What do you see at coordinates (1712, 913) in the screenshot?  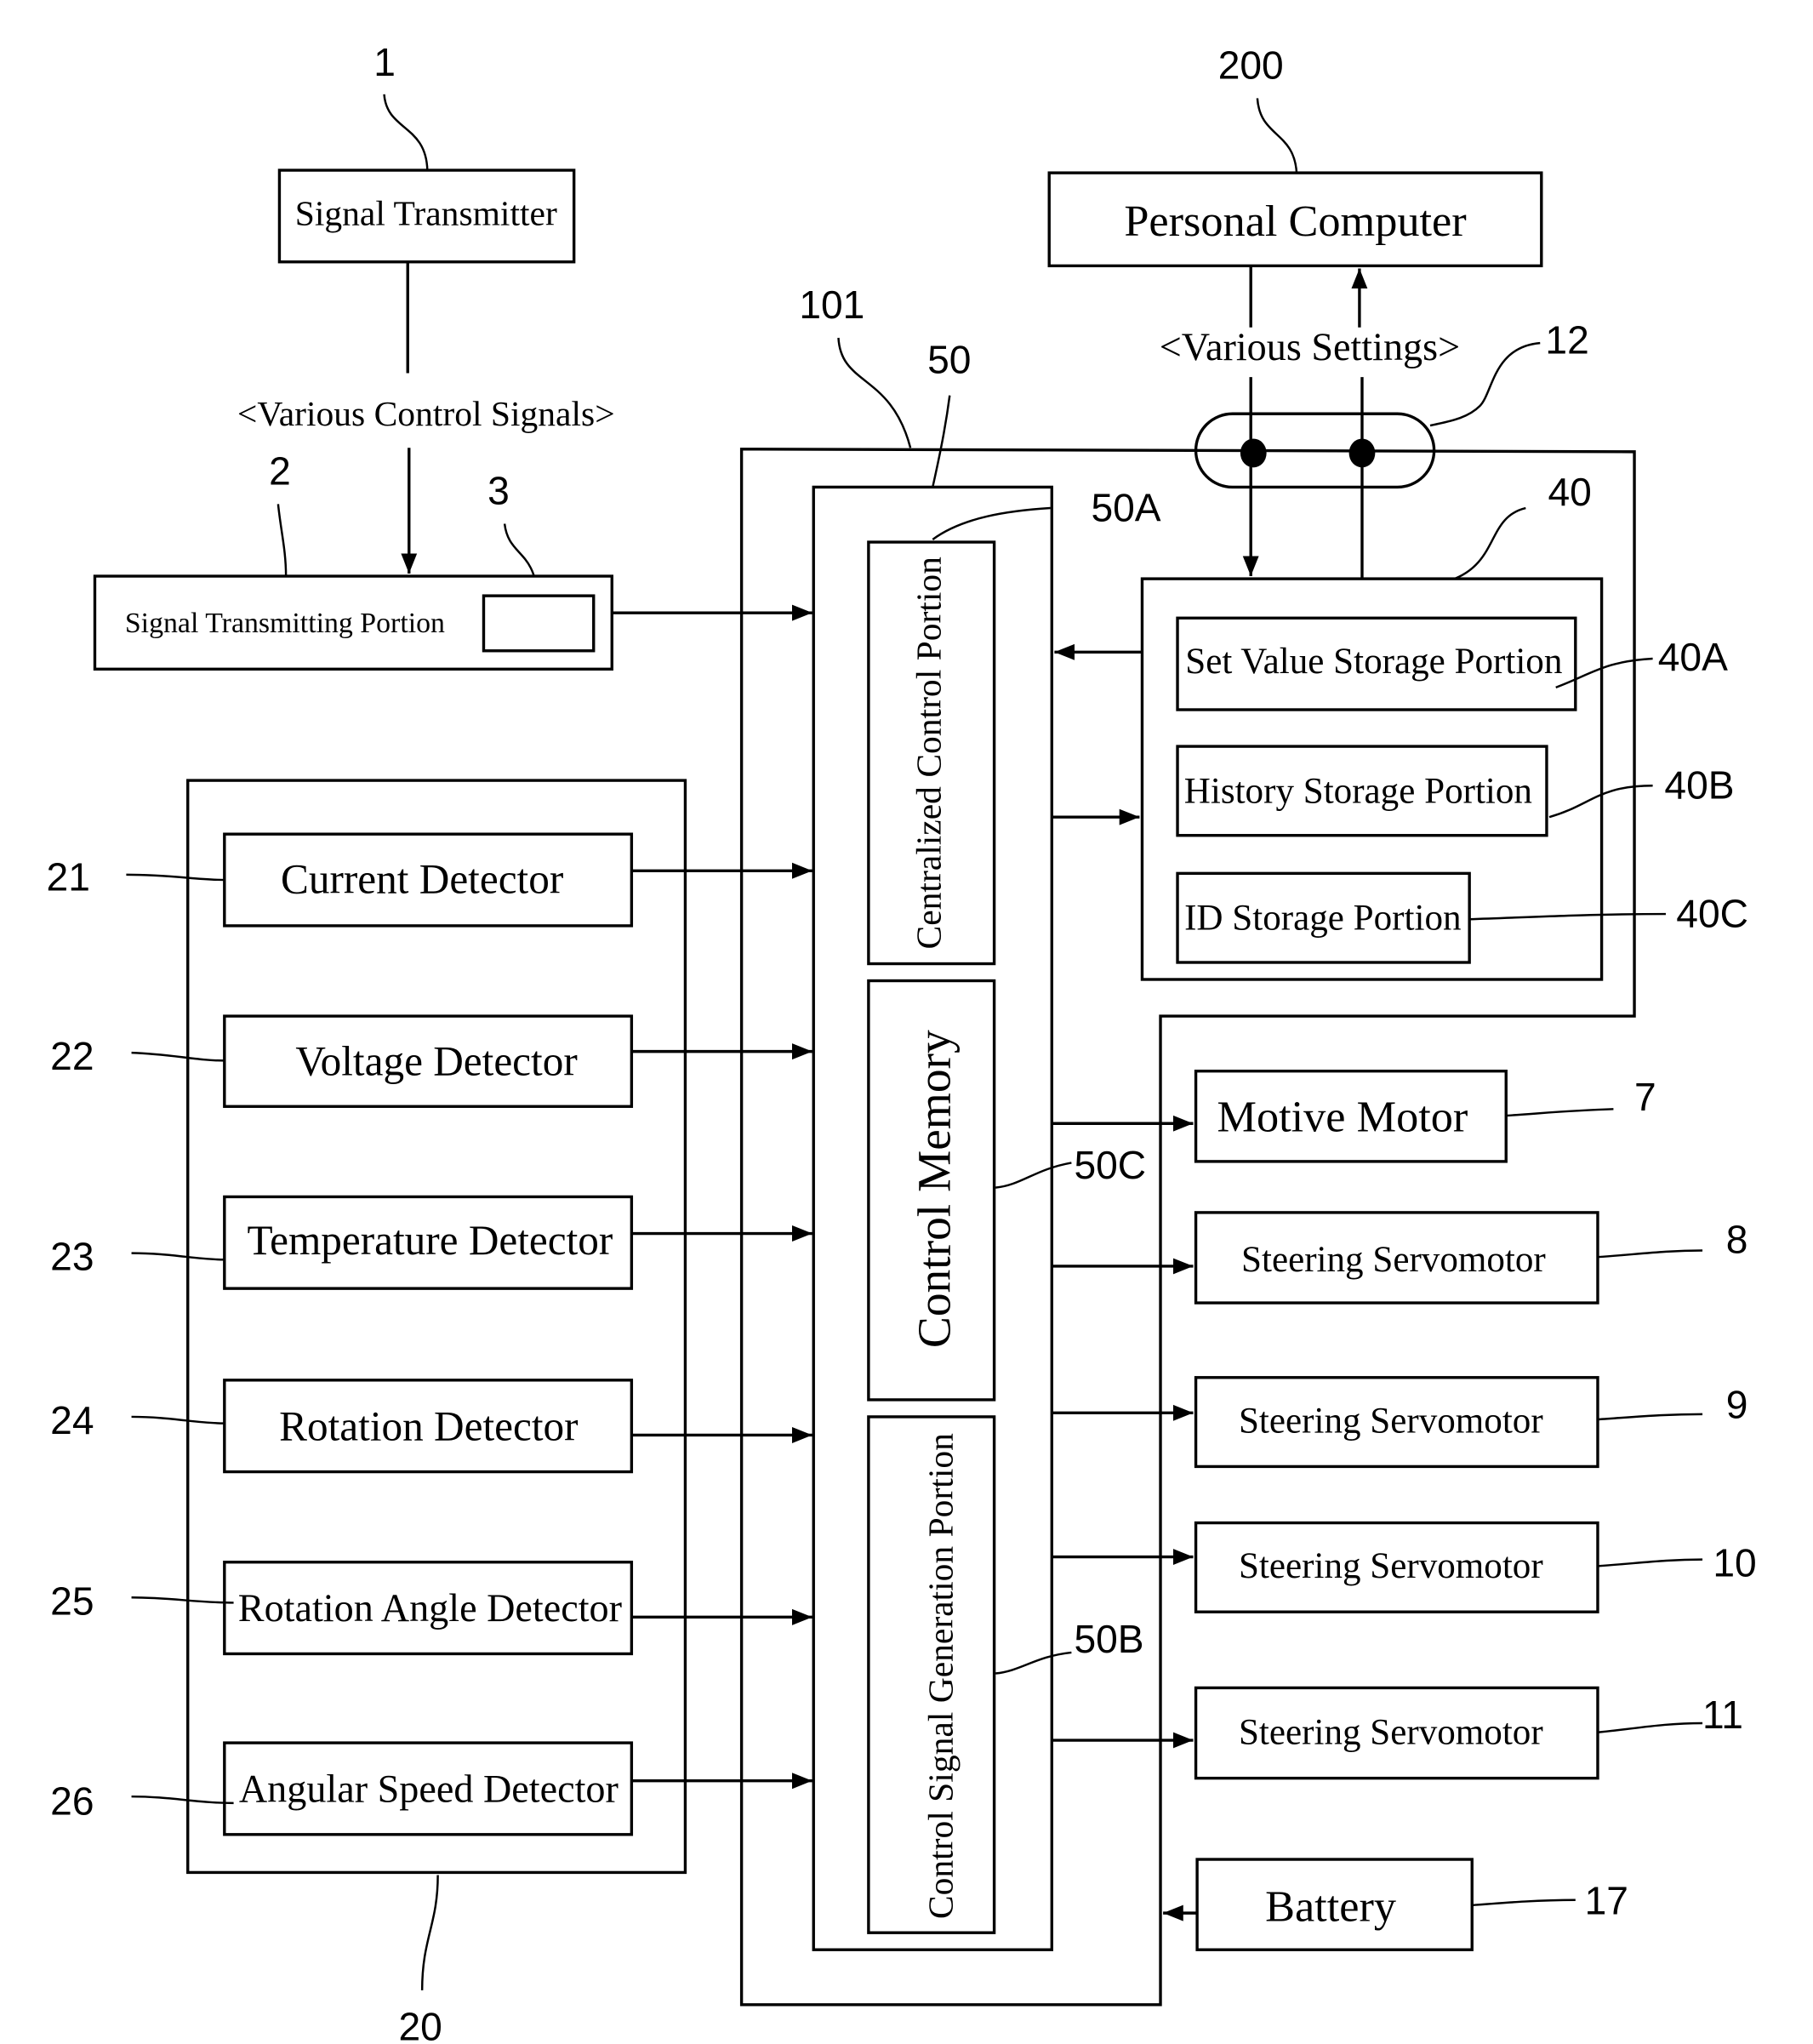 I see `ref-40c: 40C` at bounding box center [1712, 913].